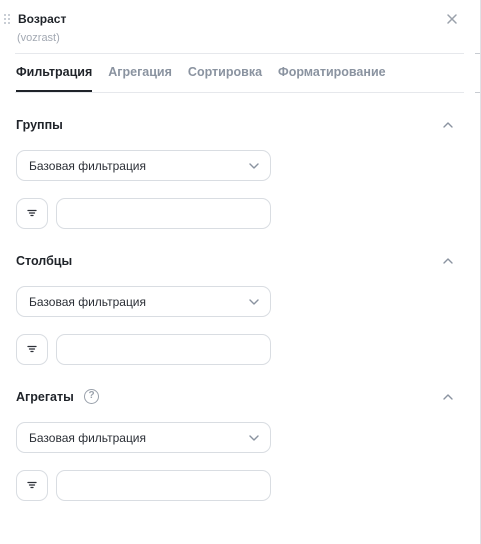 This screenshot has width=481, height=544. I want to click on groups-condition-button, so click(32, 213).